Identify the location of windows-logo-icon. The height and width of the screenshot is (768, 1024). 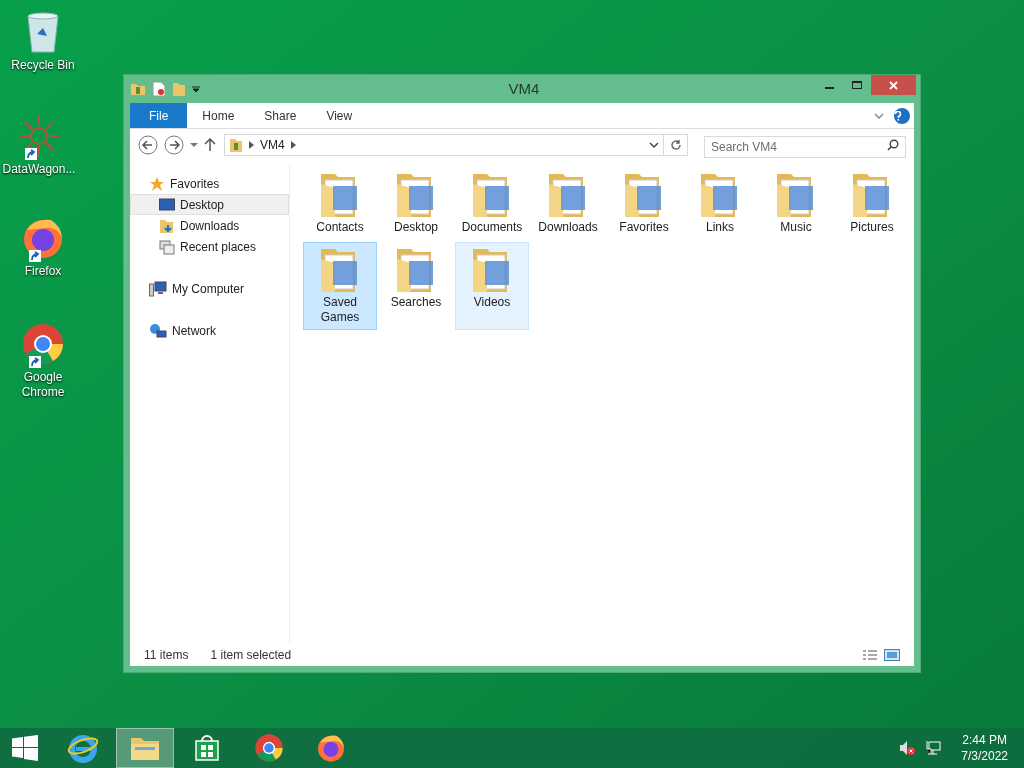
(25, 748).